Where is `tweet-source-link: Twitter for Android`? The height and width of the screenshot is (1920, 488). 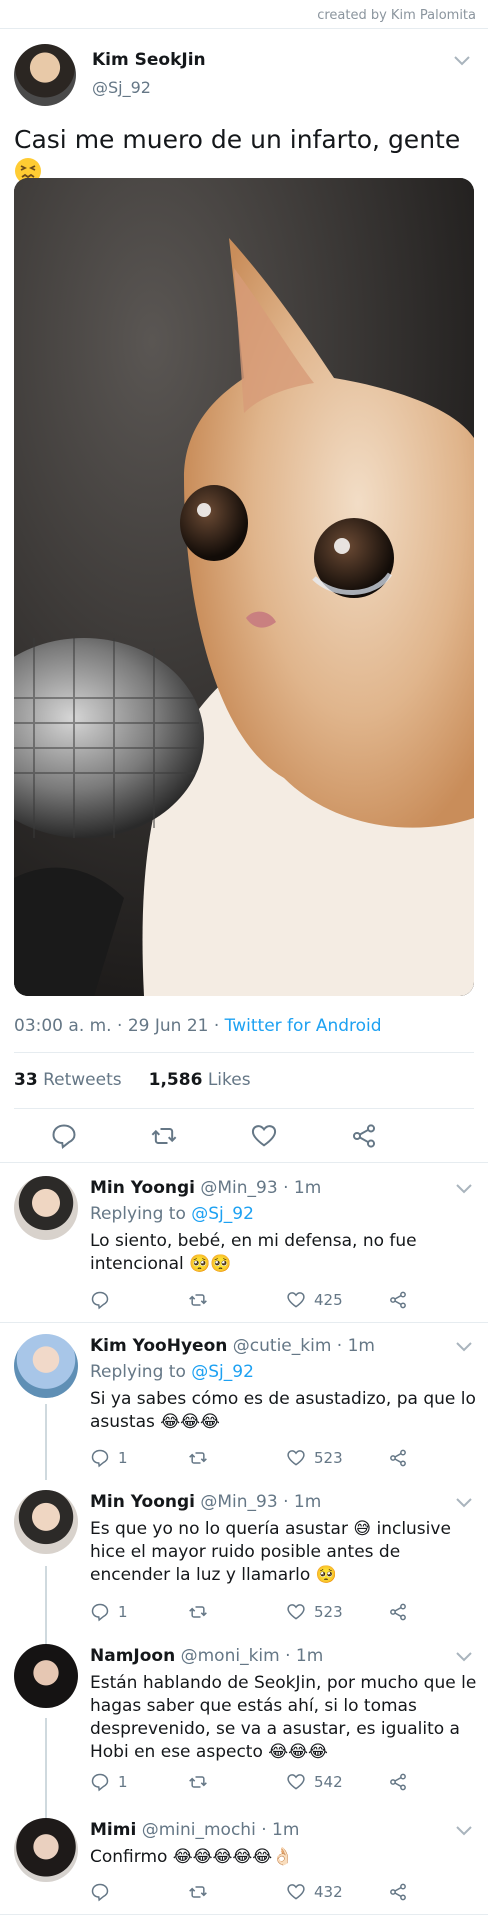 tweet-source-link: Twitter for Android is located at coordinates (303, 1026).